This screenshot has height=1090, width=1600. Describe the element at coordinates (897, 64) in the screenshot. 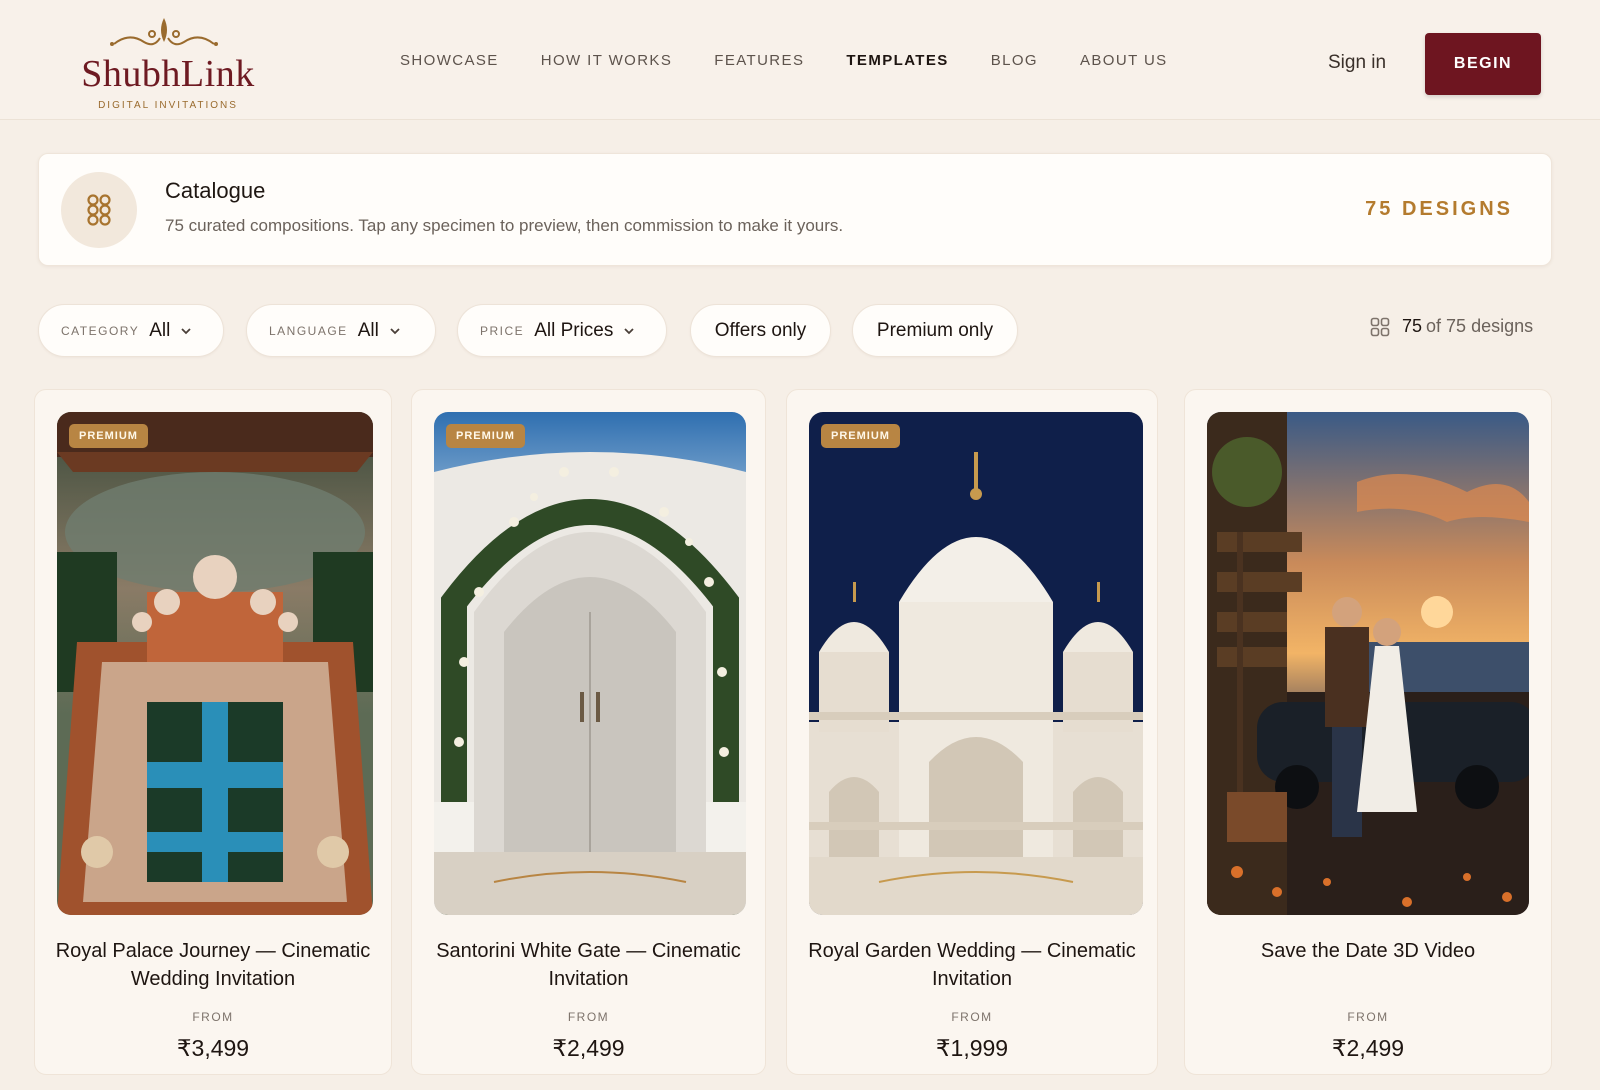

I see `nav-templates: TEMPLATES` at that location.